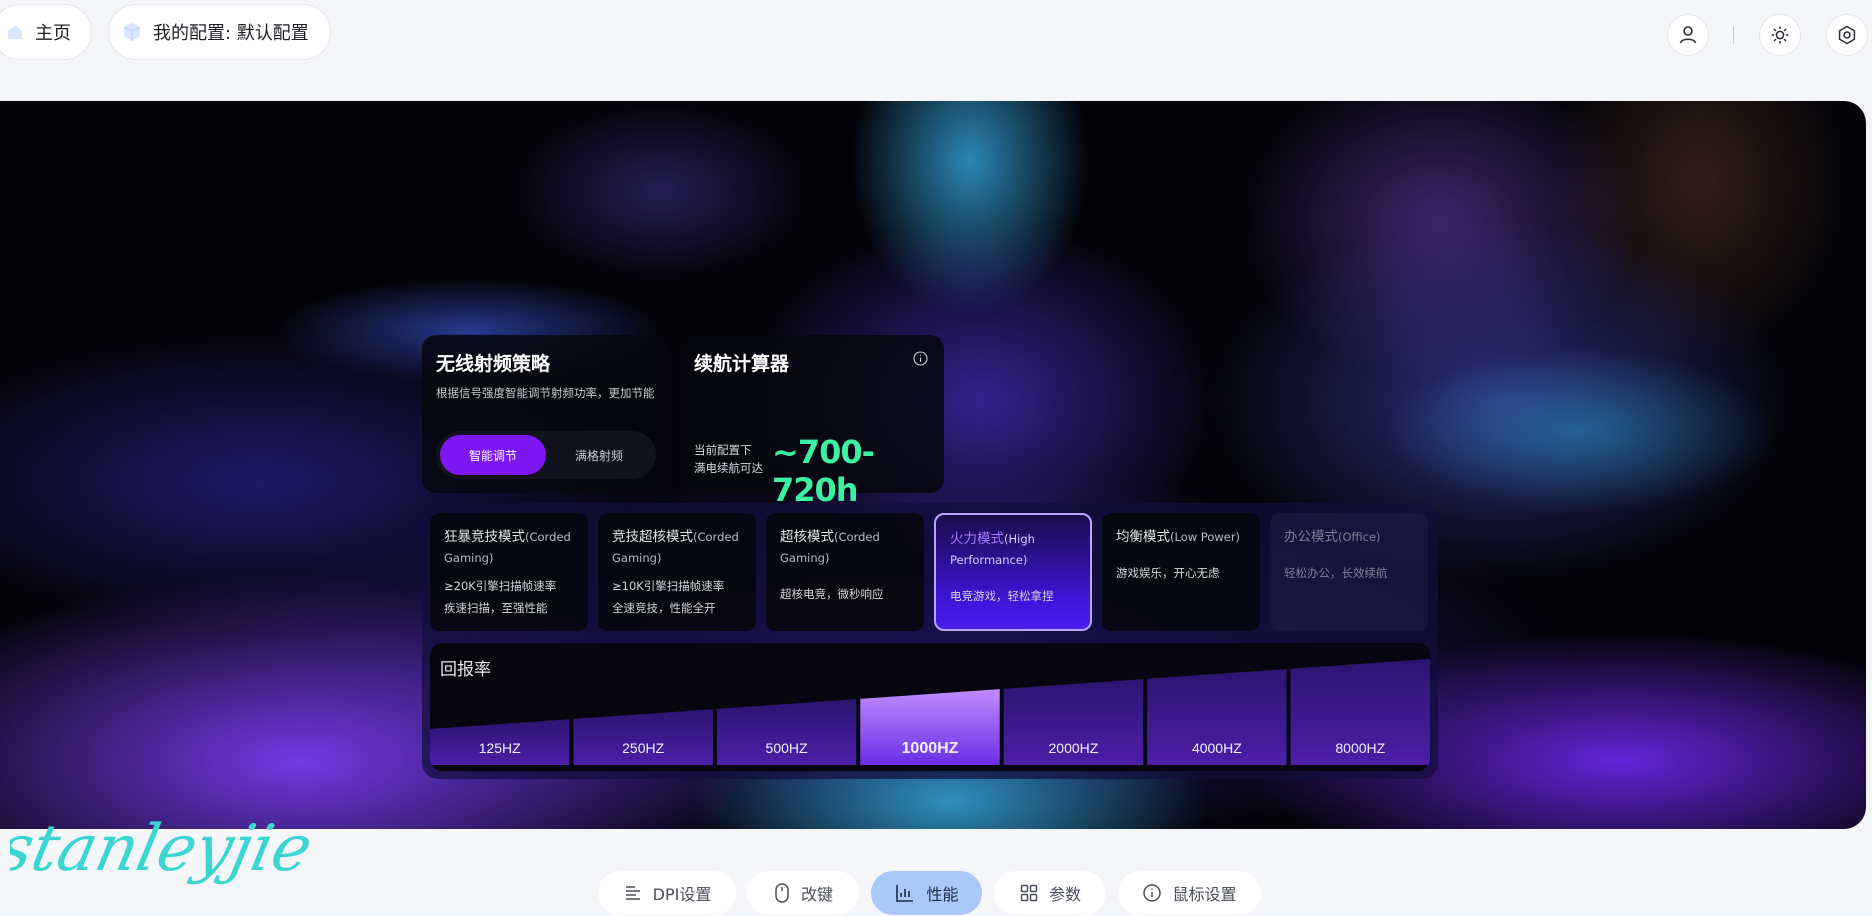 This screenshot has height=916, width=1872. Describe the element at coordinates (830, 547) in the screenshot. I see `mode-title: 超核模式(Corded Gaming)` at that location.